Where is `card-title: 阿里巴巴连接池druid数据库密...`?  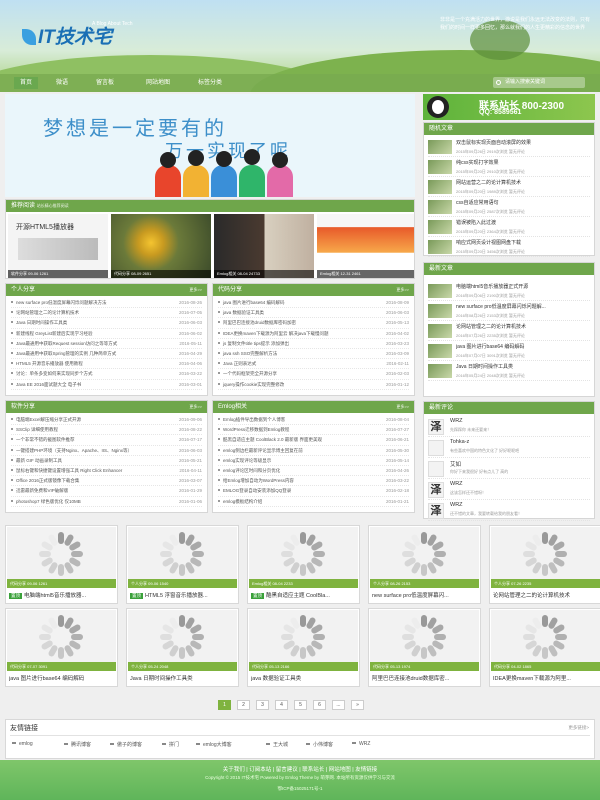 card-title: 阿里巴巴连接池druid数据库密... is located at coordinates (426, 678).